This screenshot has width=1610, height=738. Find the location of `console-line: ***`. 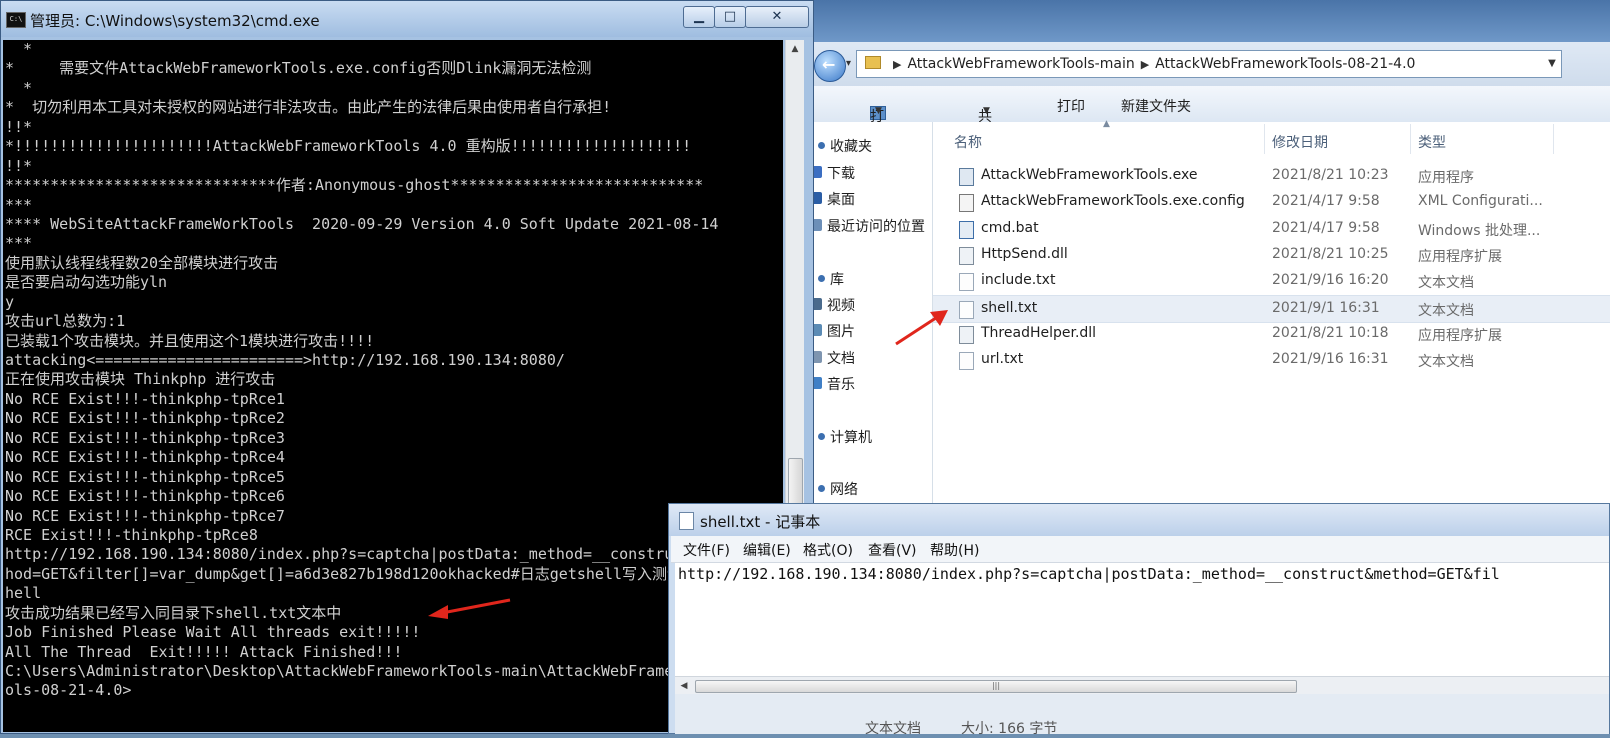

console-line: *** is located at coordinates (19, 243).